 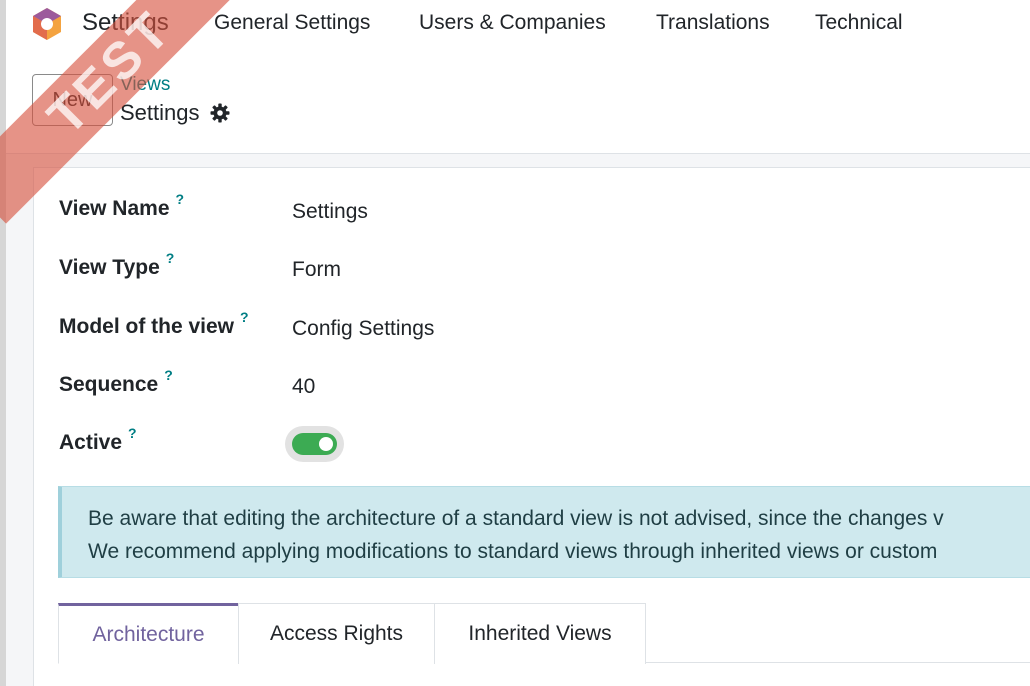 I want to click on new-button: New, so click(x=72, y=100).